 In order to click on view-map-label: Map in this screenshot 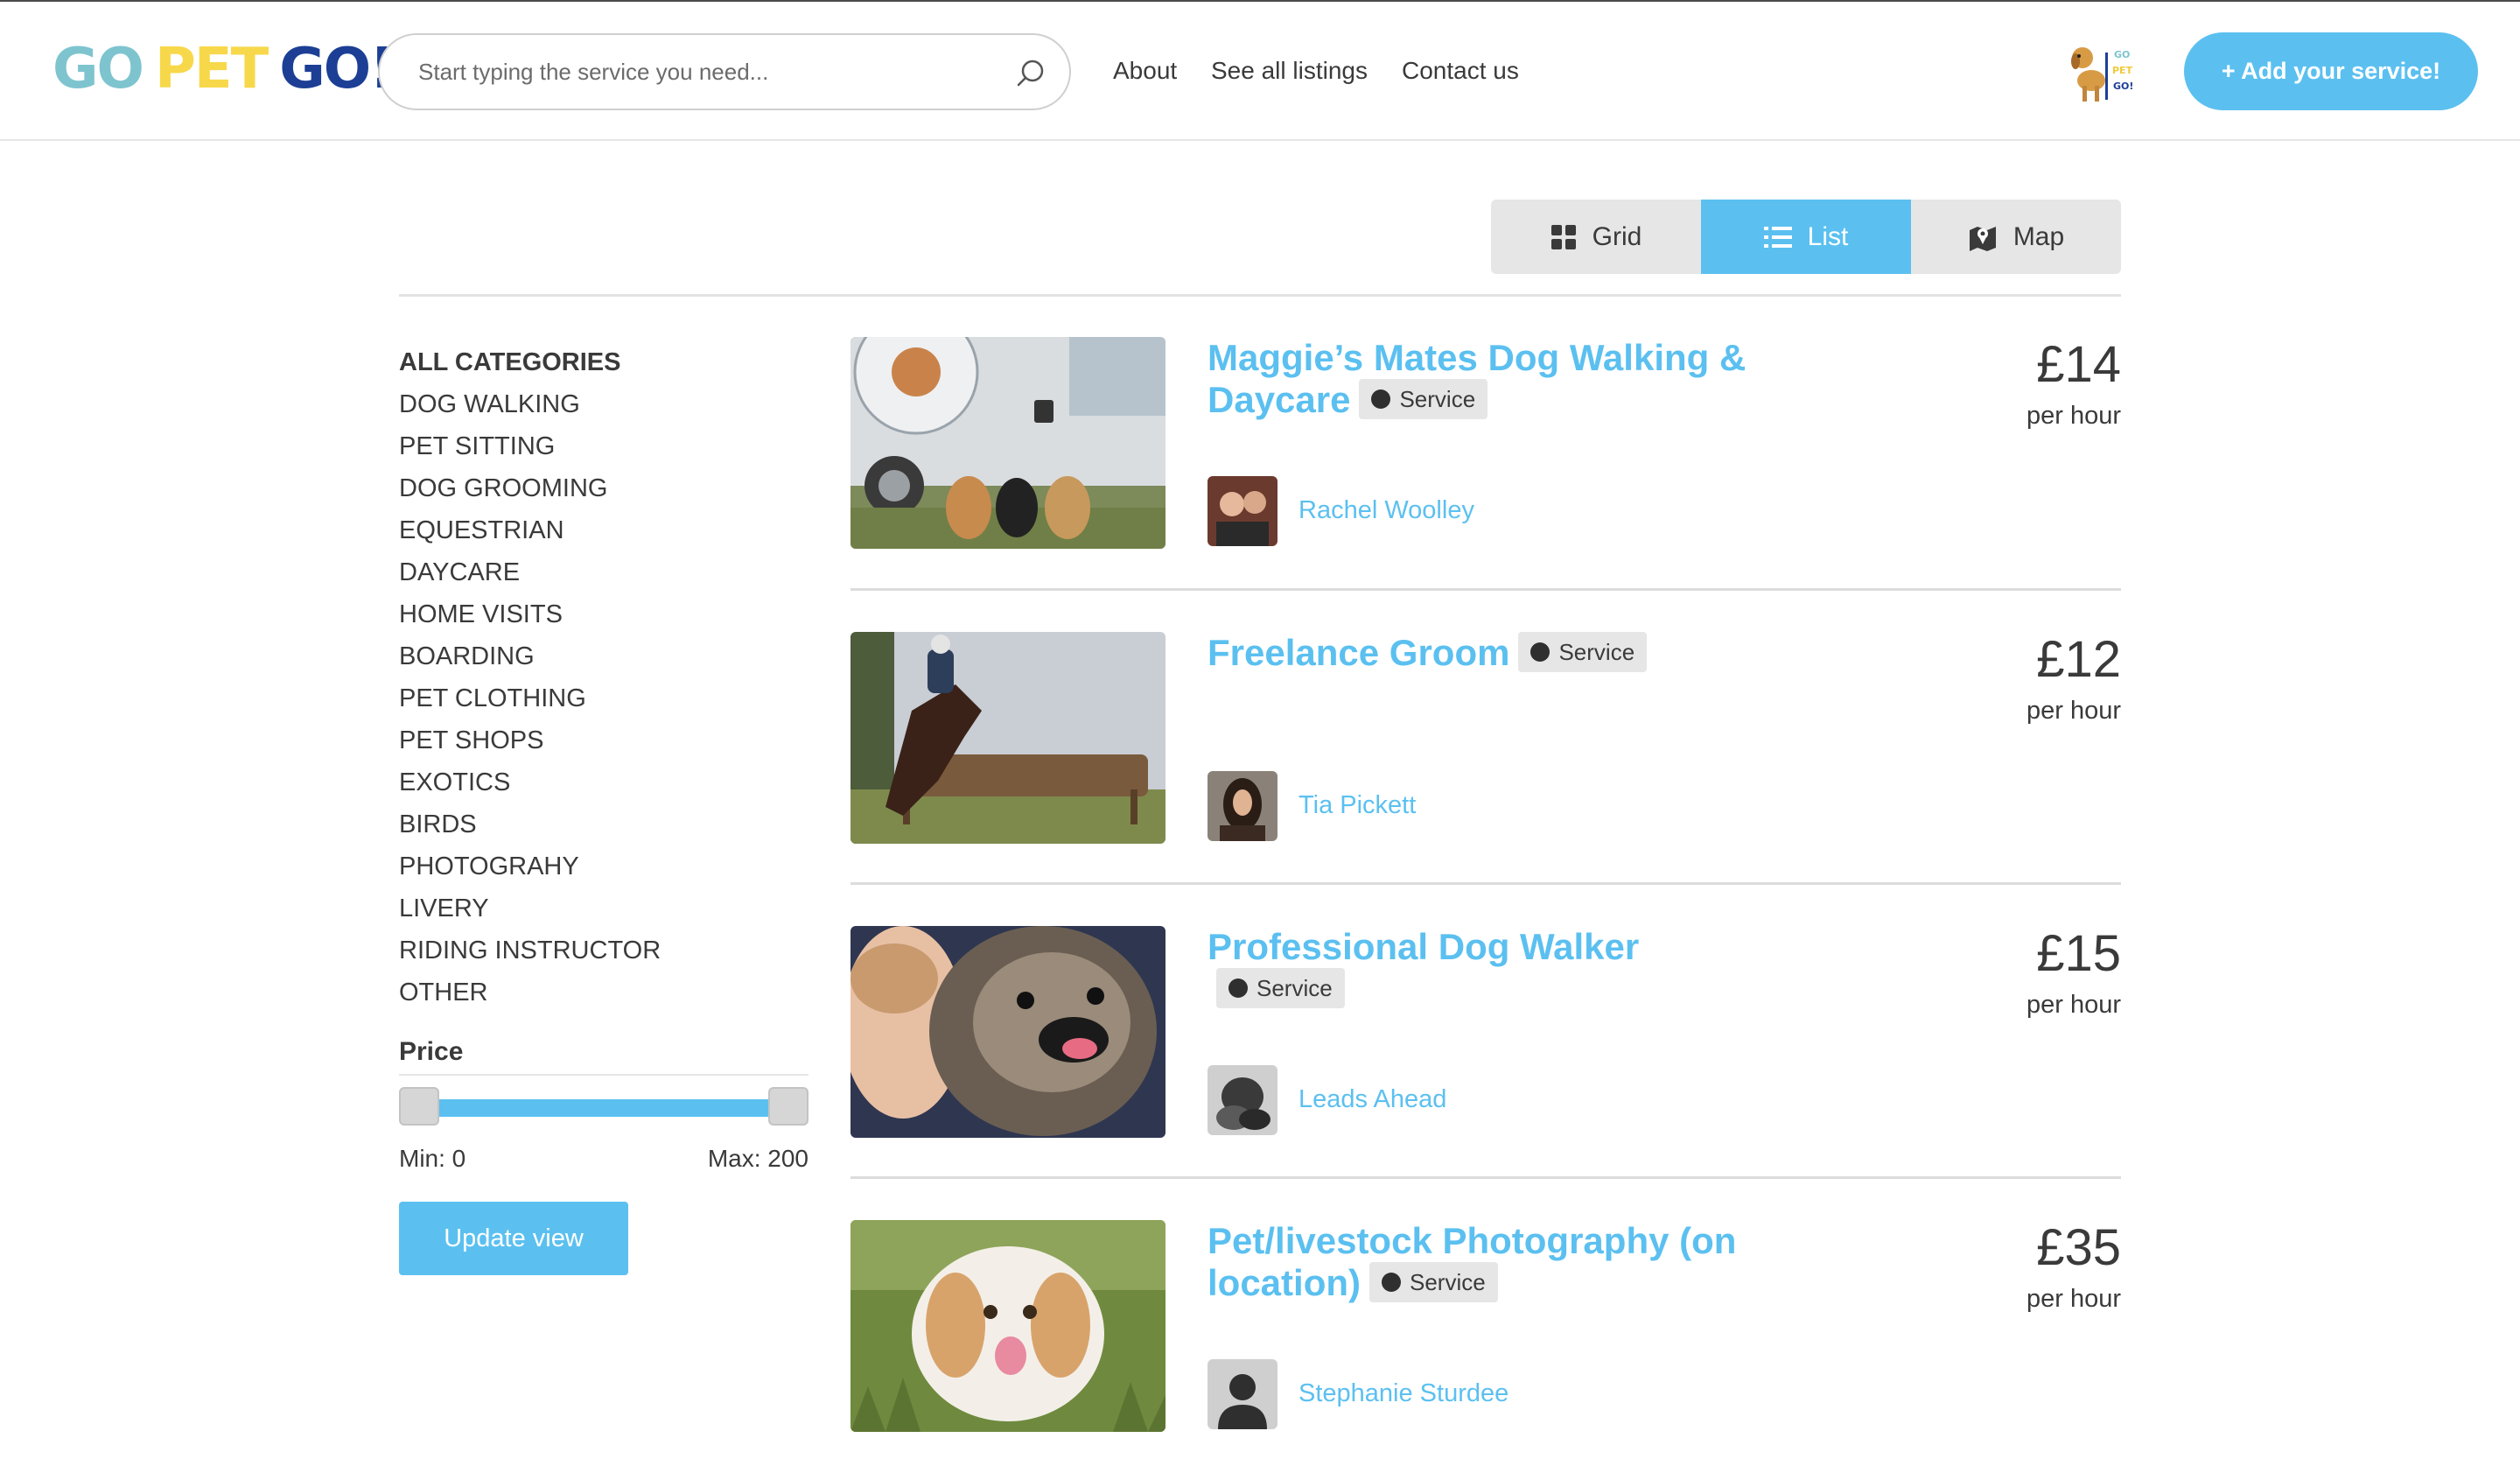, I will do `click(2038, 236)`.